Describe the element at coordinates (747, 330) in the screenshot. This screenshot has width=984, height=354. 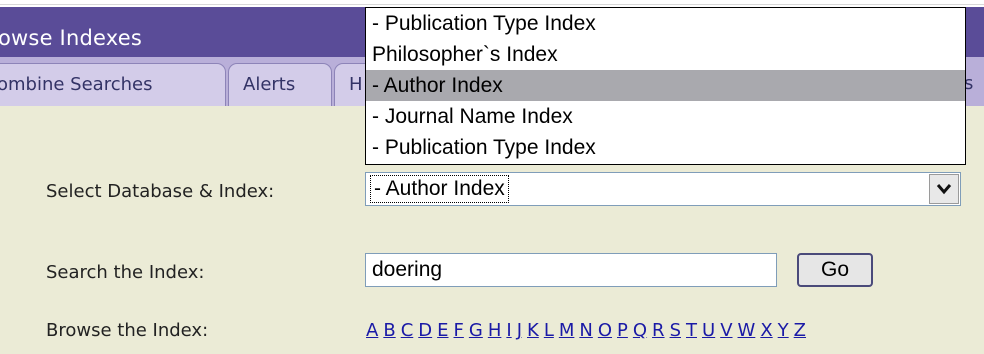
I see `letter-link-w: W` at that location.